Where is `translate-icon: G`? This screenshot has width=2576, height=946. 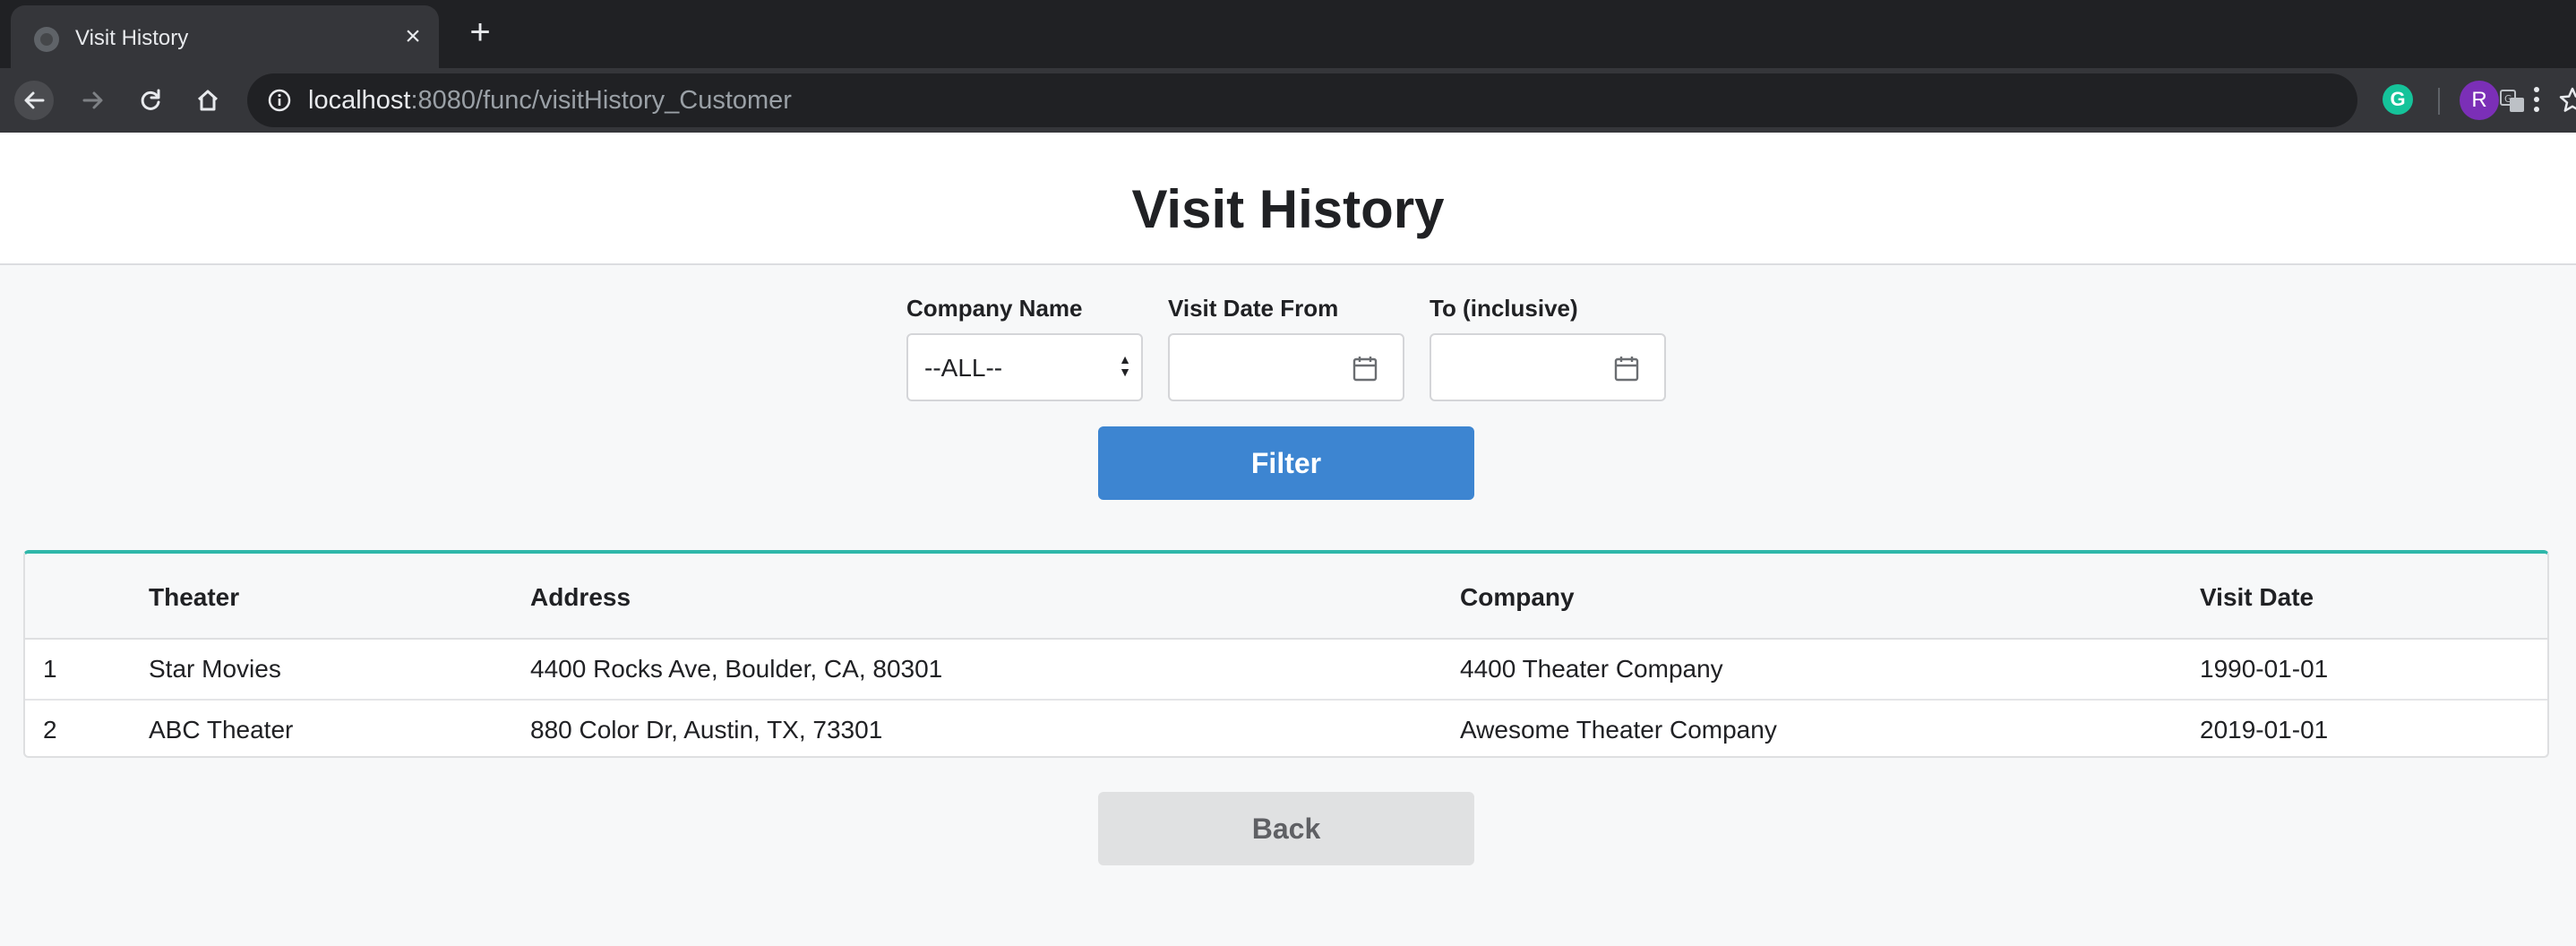
translate-icon: G is located at coordinates (2512, 101).